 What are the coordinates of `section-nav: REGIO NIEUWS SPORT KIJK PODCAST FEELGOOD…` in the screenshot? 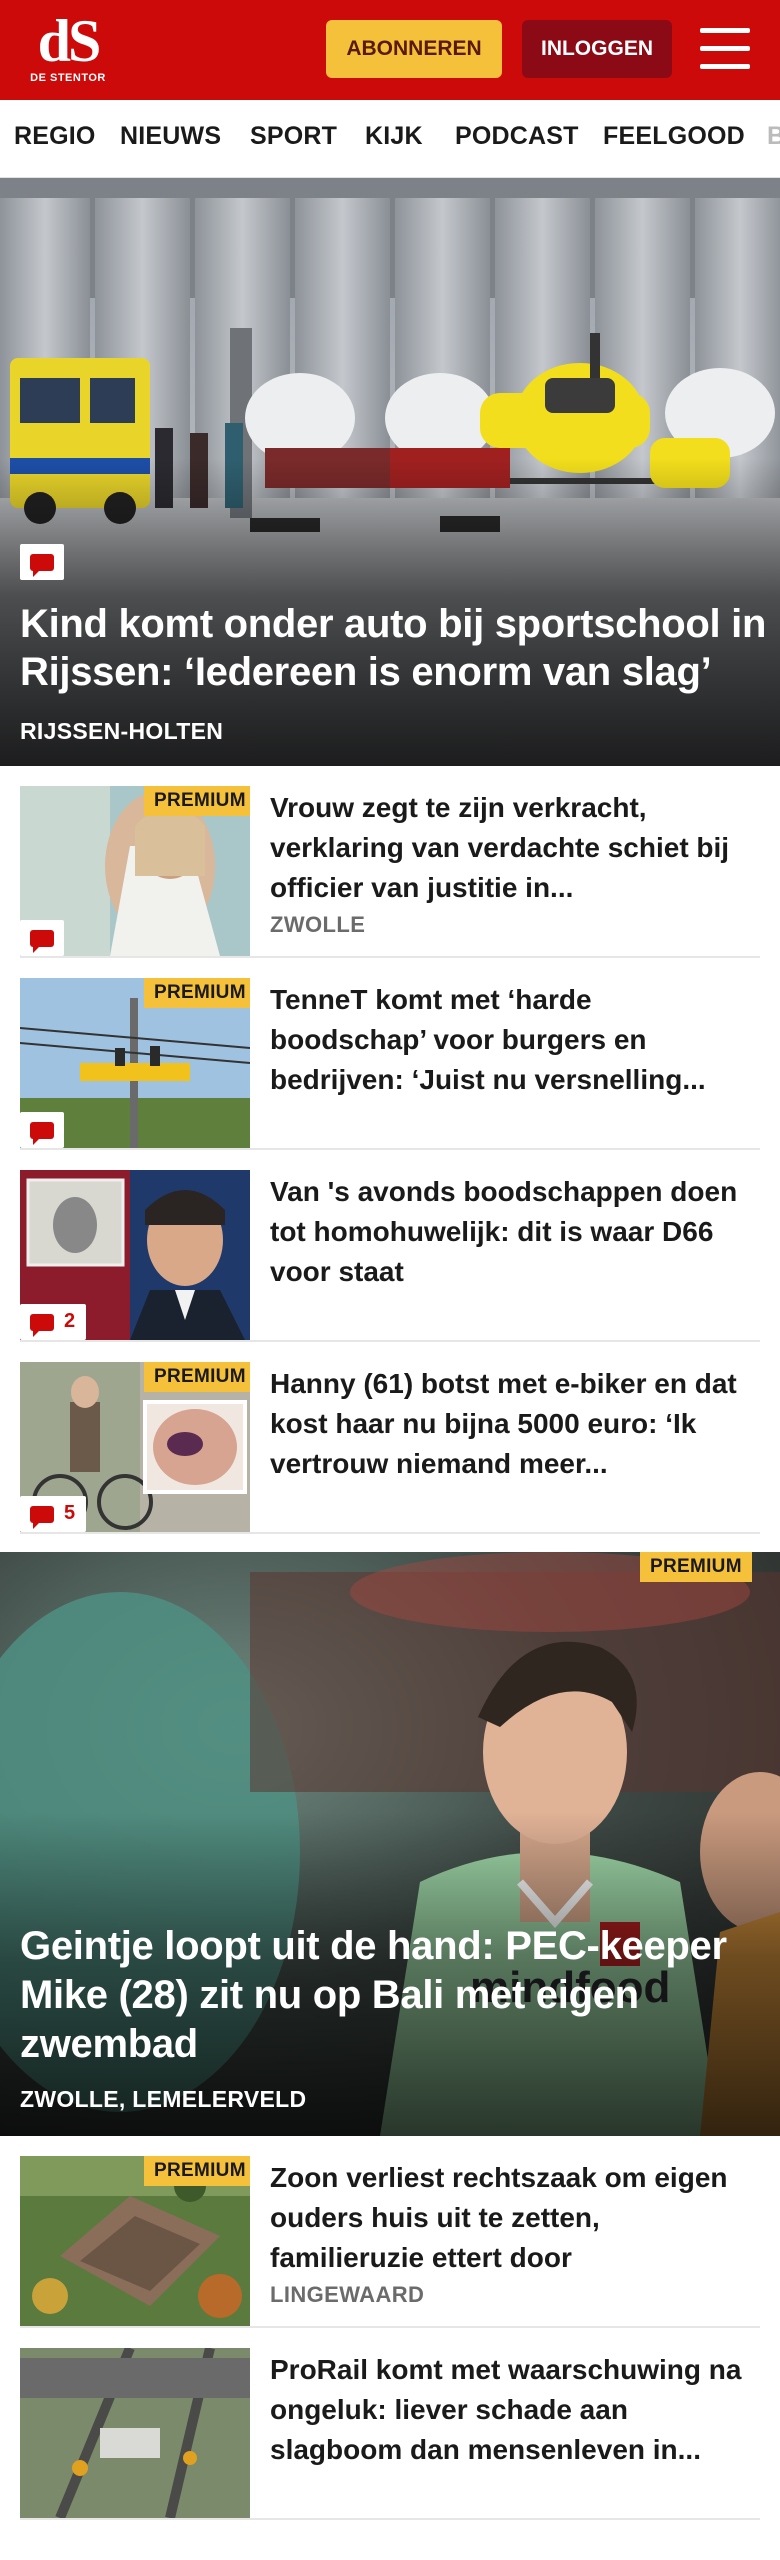 It's located at (390, 139).